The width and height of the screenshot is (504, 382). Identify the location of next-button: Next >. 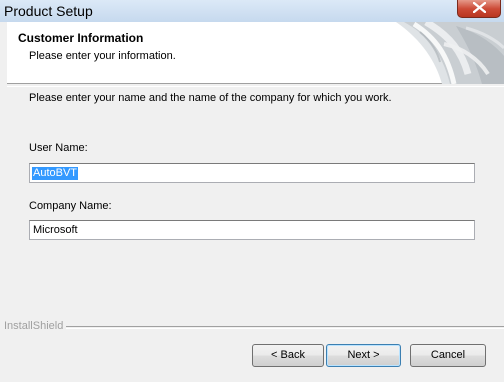
(363, 355).